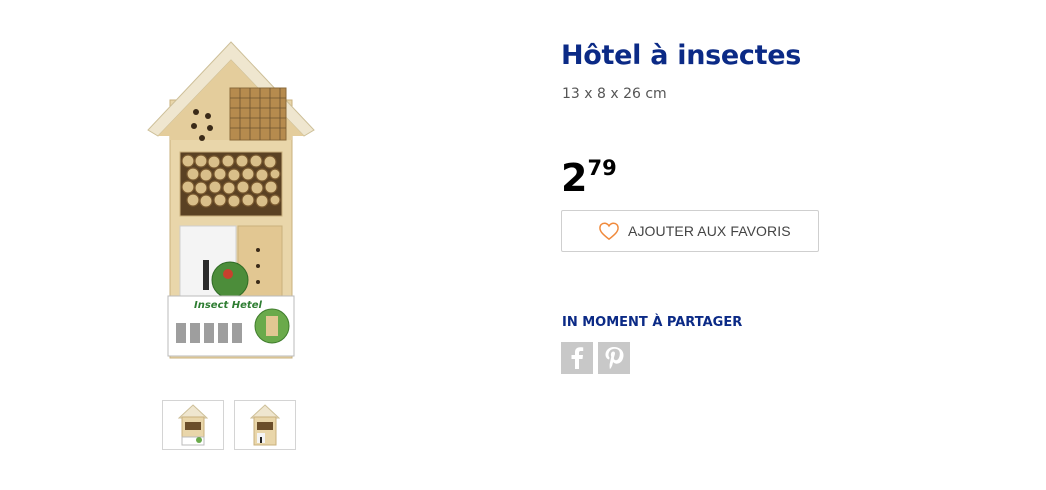 This screenshot has height=490, width=1046. Describe the element at coordinates (709, 231) in the screenshot. I see `favorite-label: AJOUTER AUX FAVORIS` at that location.